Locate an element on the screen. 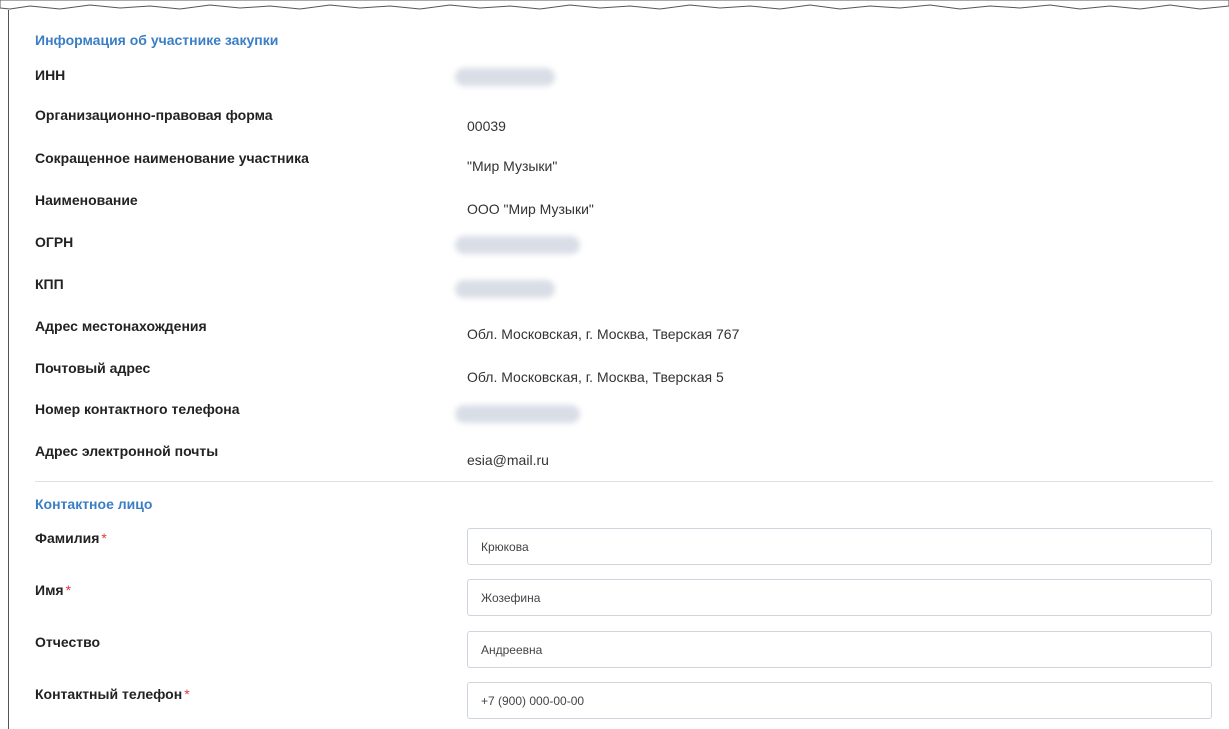 This screenshot has width=1229, height=729. ogrn-label: ОГРН is located at coordinates (54, 242).